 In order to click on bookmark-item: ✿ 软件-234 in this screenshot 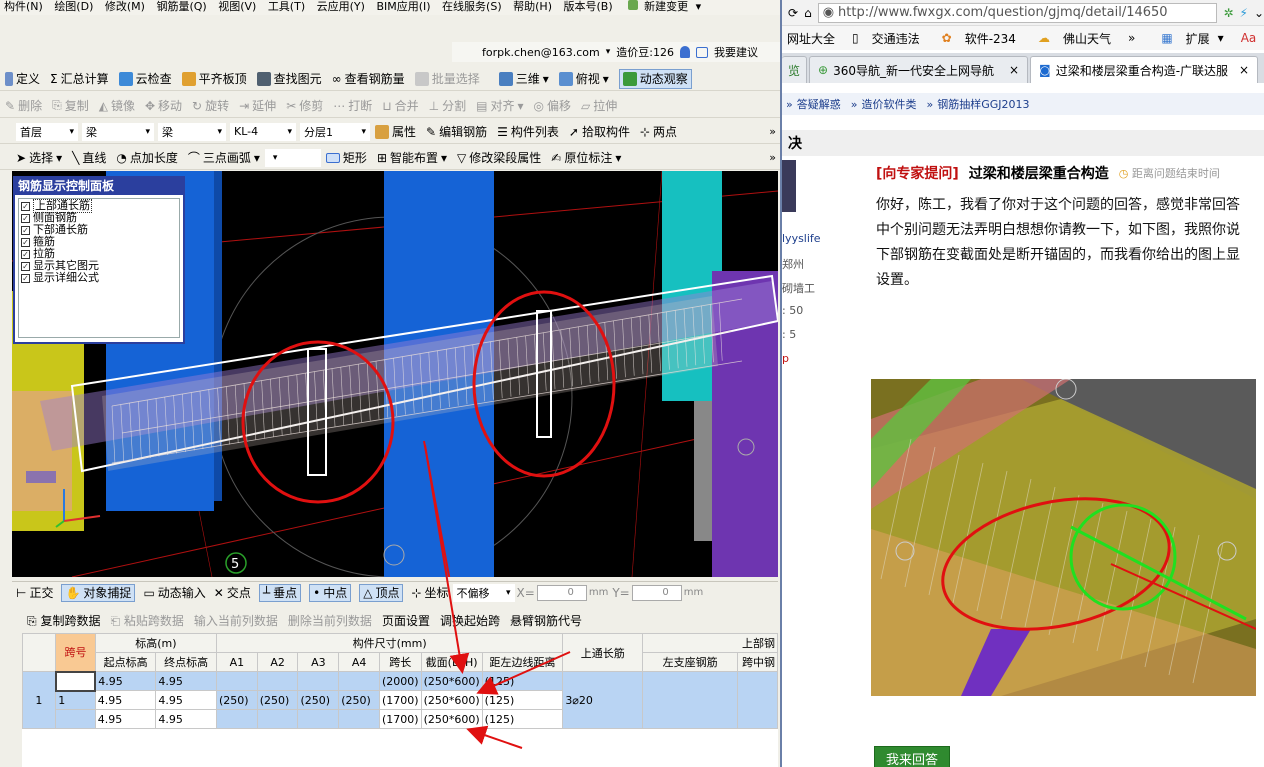, I will do `click(979, 38)`.